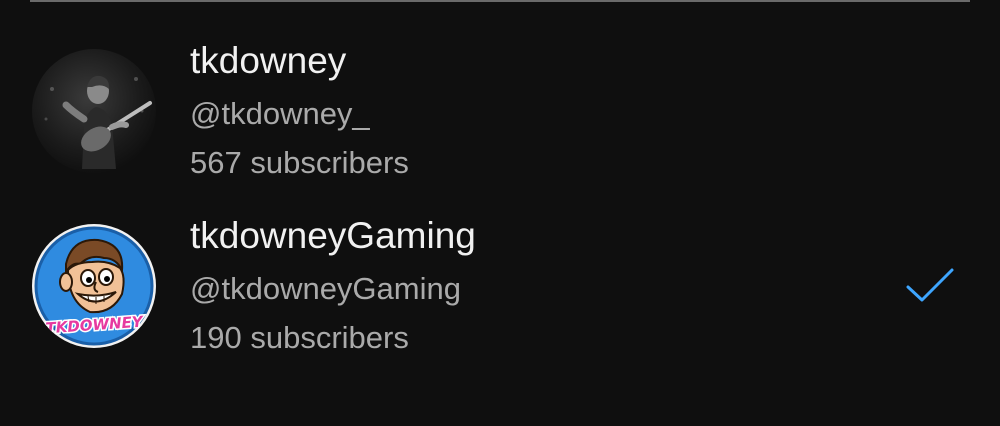 The width and height of the screenshot is (1000, 426). Describe the element at coordinates (299, 162) in the screenshot. I see `subscriber-count: 567 subscribers` at that location.